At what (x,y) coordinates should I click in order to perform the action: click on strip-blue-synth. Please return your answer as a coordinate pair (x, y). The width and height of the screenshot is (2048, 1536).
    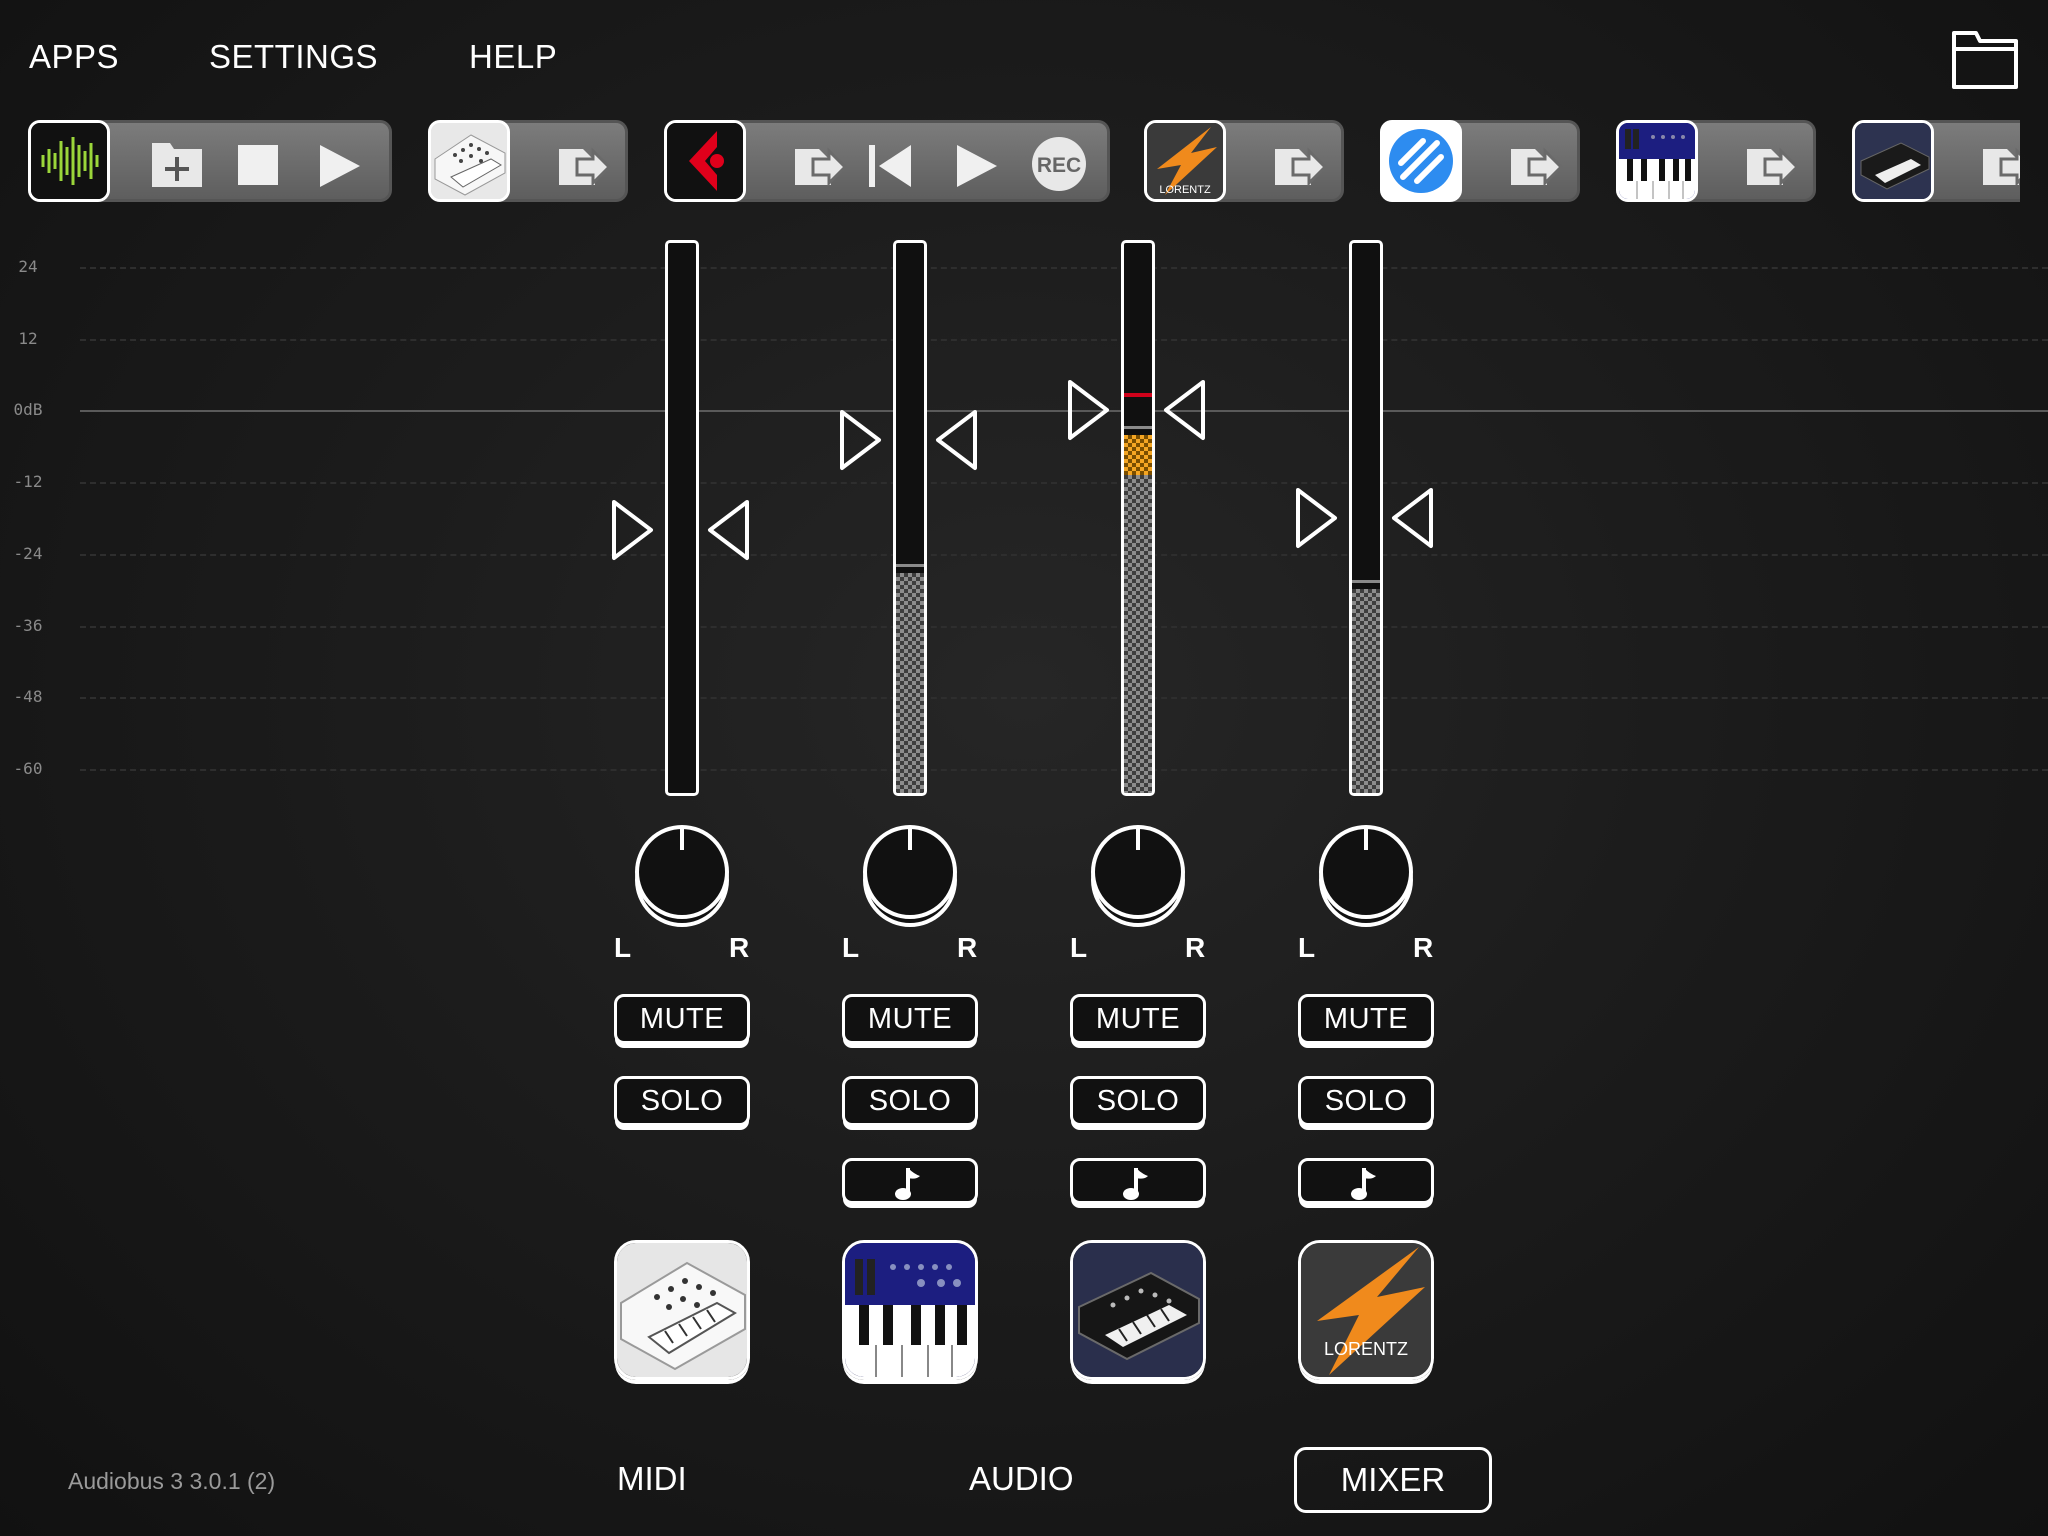
    Looking at the image, I should click on (1716, 161).